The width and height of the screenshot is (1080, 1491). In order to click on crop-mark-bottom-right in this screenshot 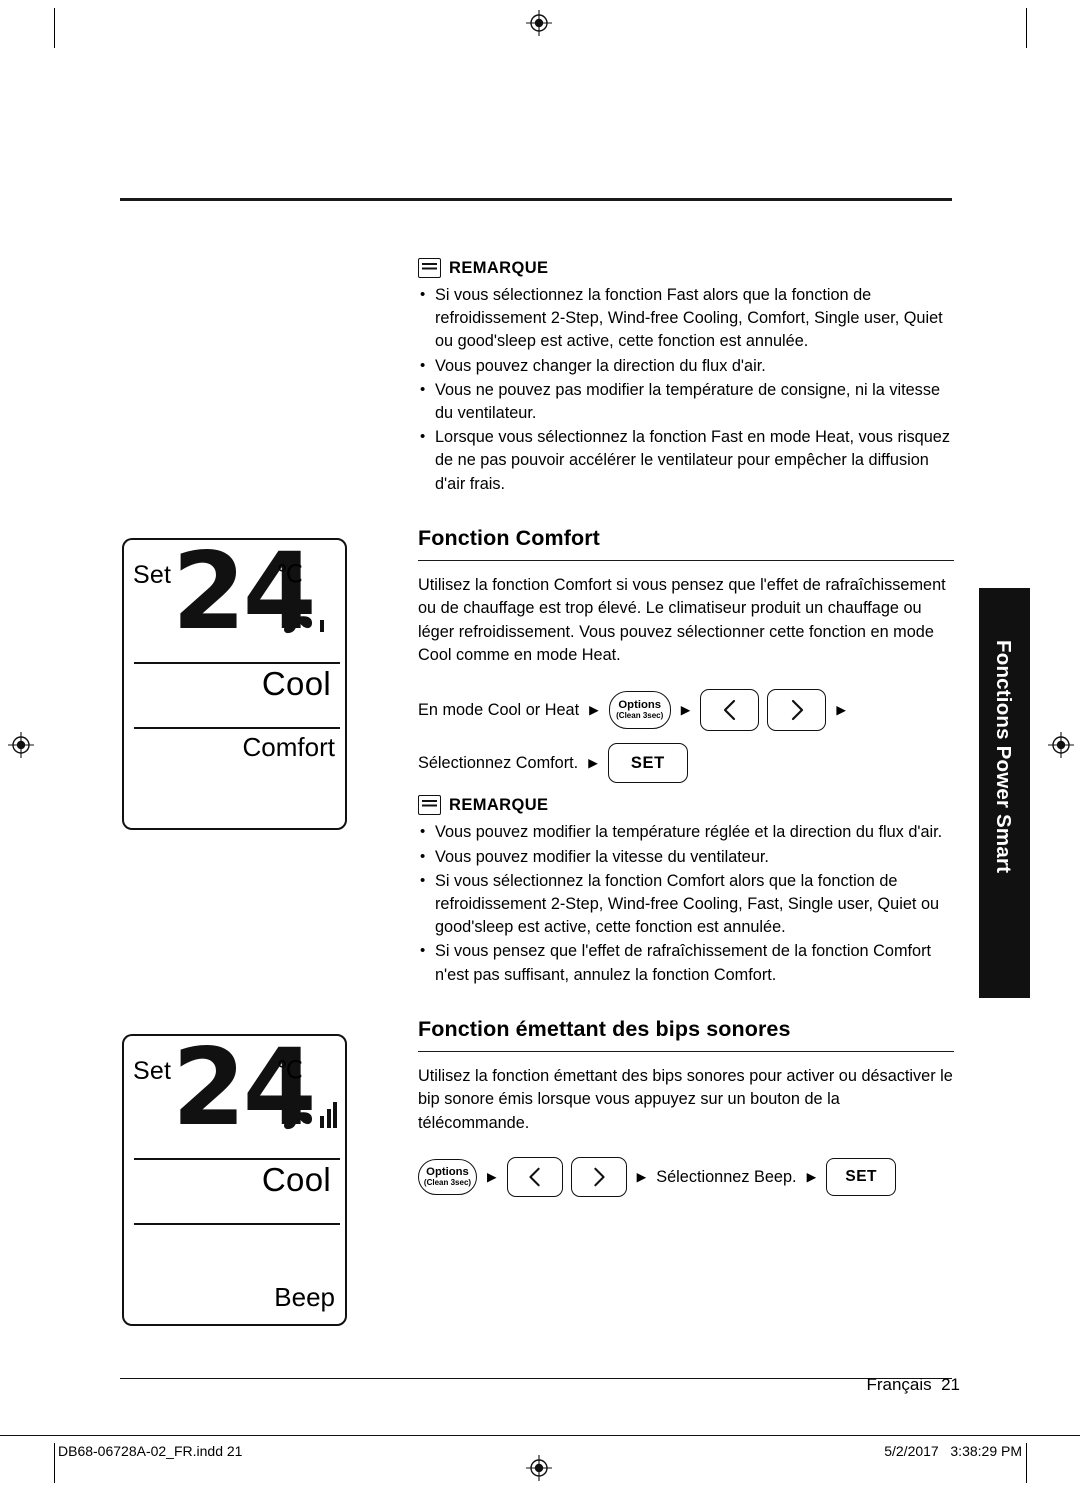, I will do `click(1027, 1463)`.